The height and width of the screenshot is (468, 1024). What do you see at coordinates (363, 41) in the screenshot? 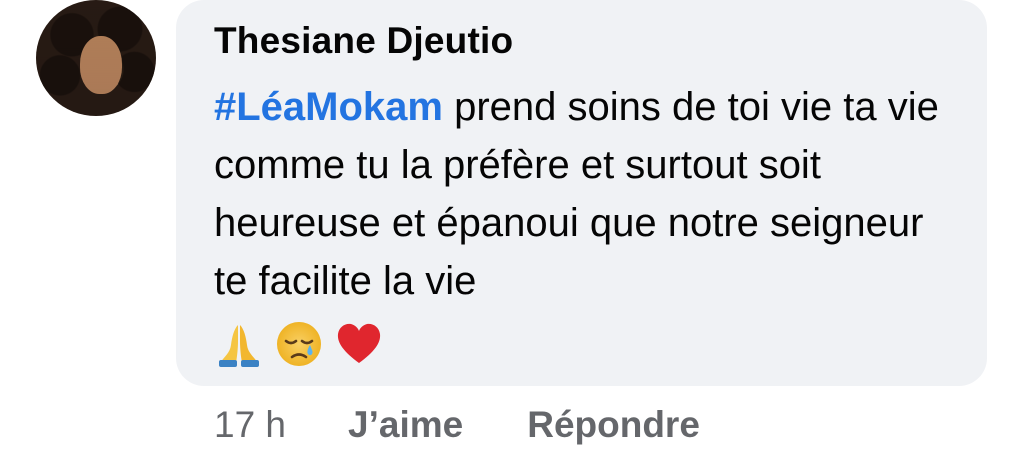
I see `comment-author: Thesiane Djeutio` at bounding box center [363, 41].